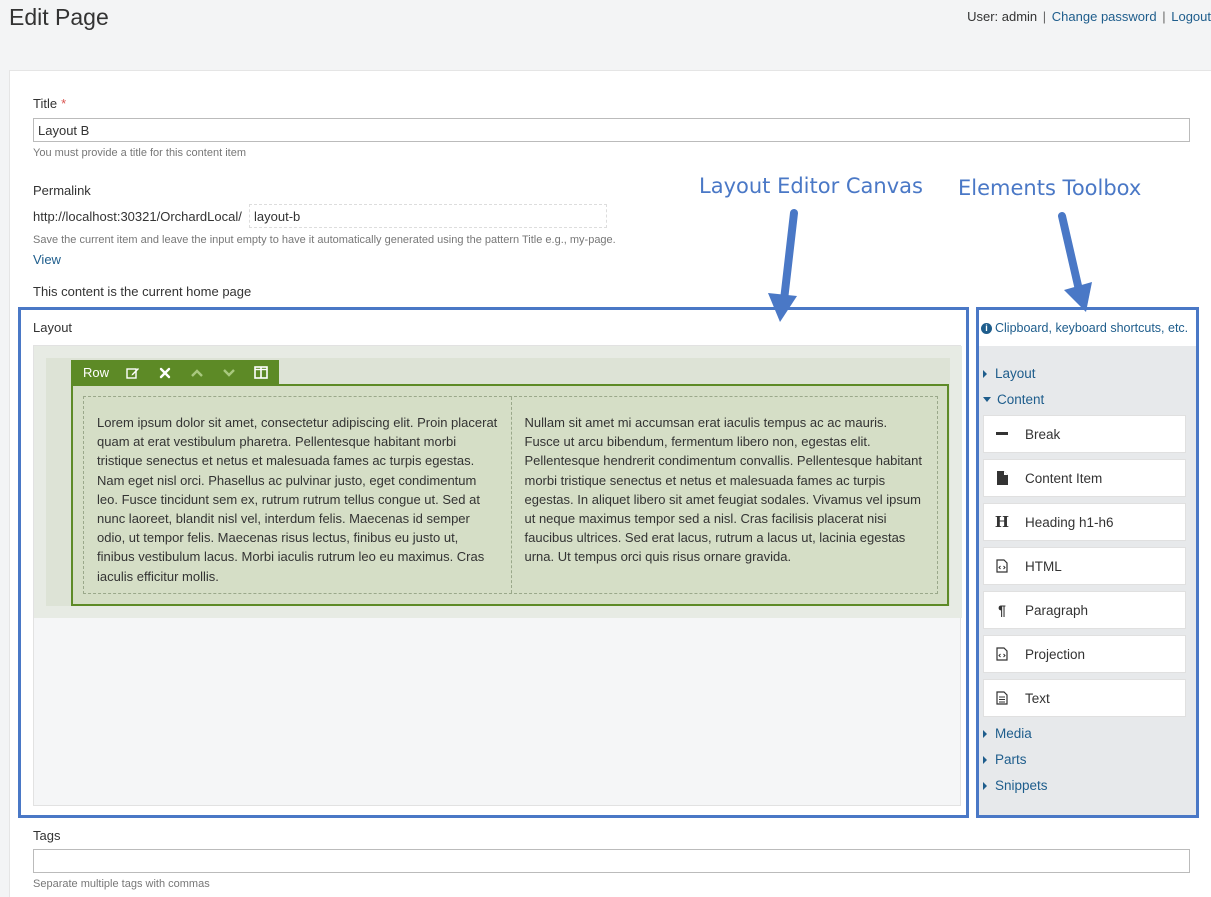  Describe the element at coordinates (1002, 566) in the screenshot. I see `html-file-icon` at that location.